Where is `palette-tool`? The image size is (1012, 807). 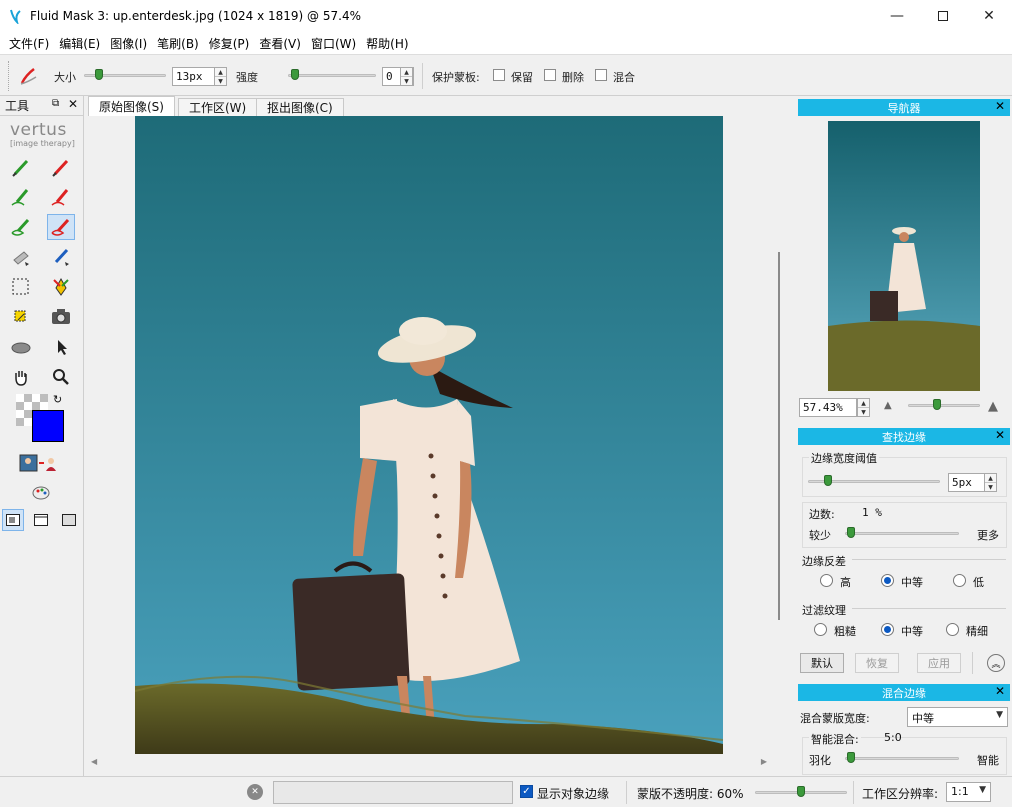
palette-tool is located at coordinates (41, 493).